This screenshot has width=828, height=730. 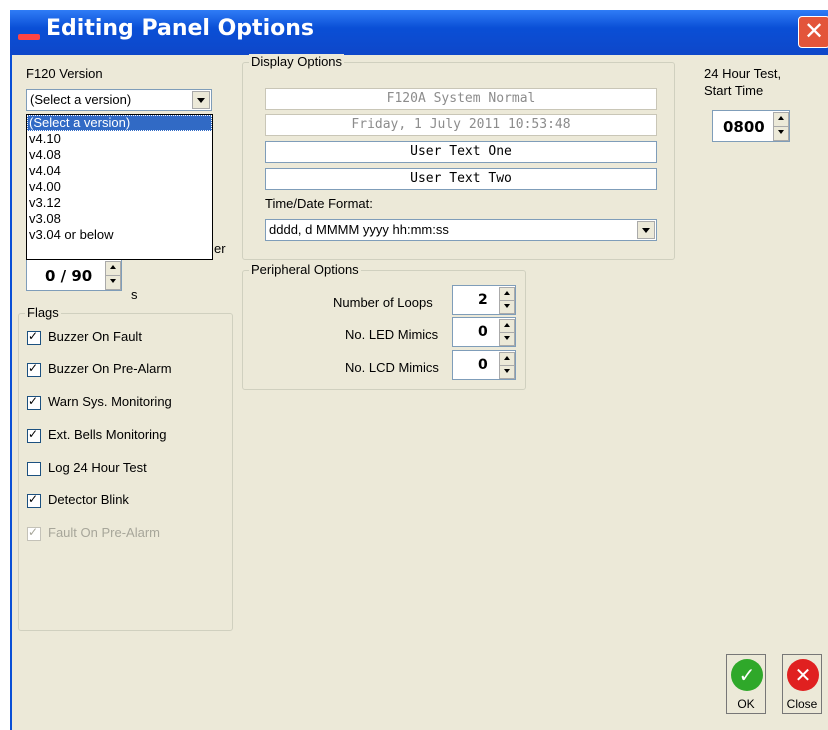 I want to click on close-button: ✕ Close, so click(x=802, y=684).